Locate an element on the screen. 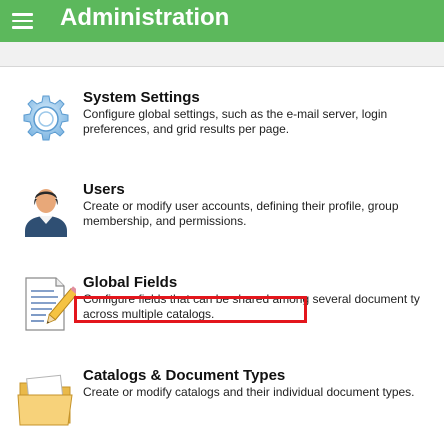 Image resolution: width=444 pixels, height=431 pixels. folder-icon is located at coordinates (46, 399).